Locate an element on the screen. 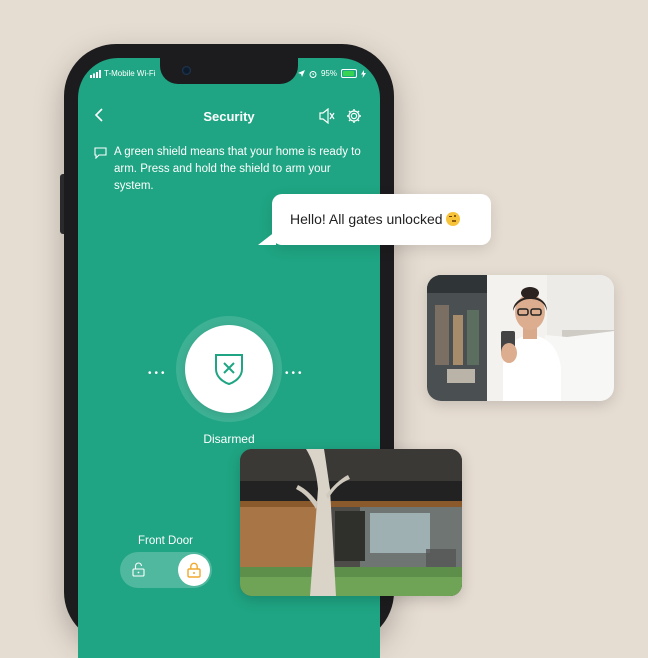 The height and width of the screenshot is (658, 648). lock-button is located at coordinates (194, 570).